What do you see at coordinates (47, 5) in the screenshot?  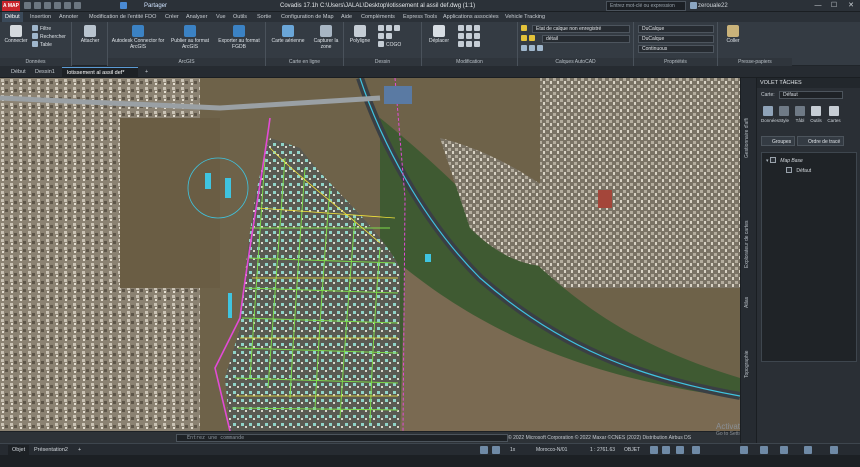 I see `save-as-icon` at bounding box center [47, 5].